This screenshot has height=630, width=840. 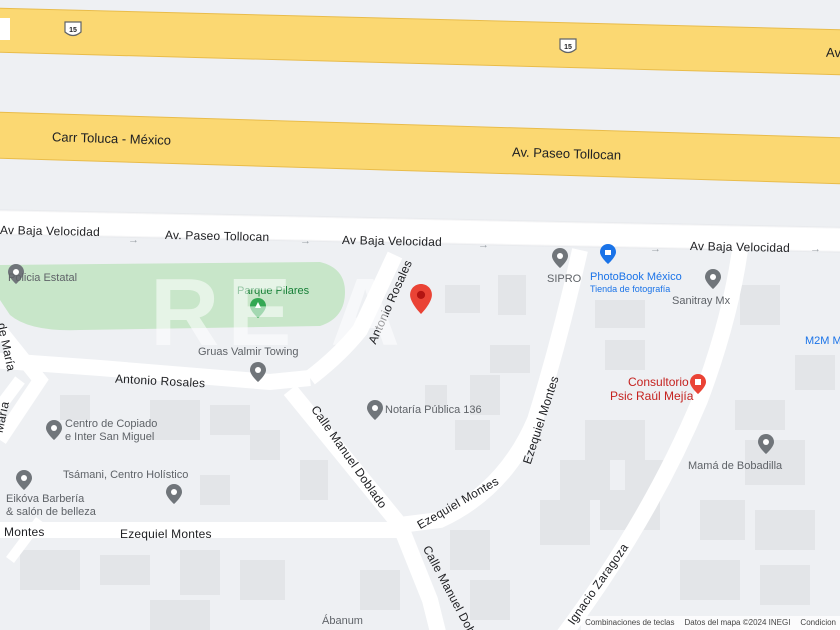 What do you see at coordinates (735, 466) in the screenshot?
I see `poi-label-mama-bobadilla: Mamá de Bobadilla` at bounding box center [735, 466].